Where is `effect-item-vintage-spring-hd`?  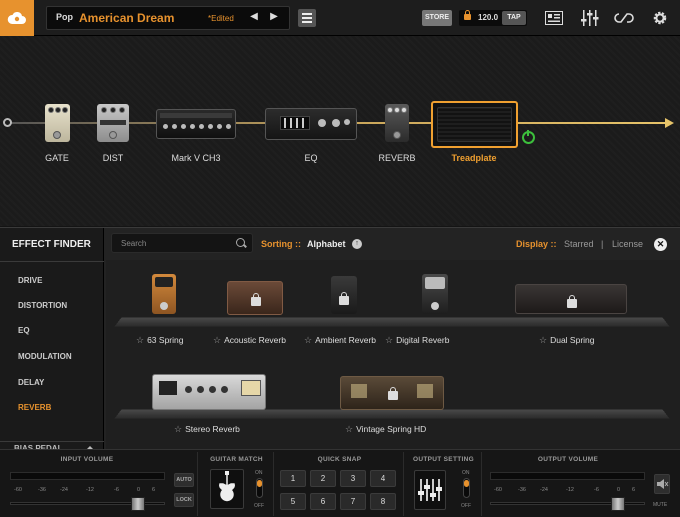 effect-item-vintage-spring-hd is located at coordinates (392, 393).